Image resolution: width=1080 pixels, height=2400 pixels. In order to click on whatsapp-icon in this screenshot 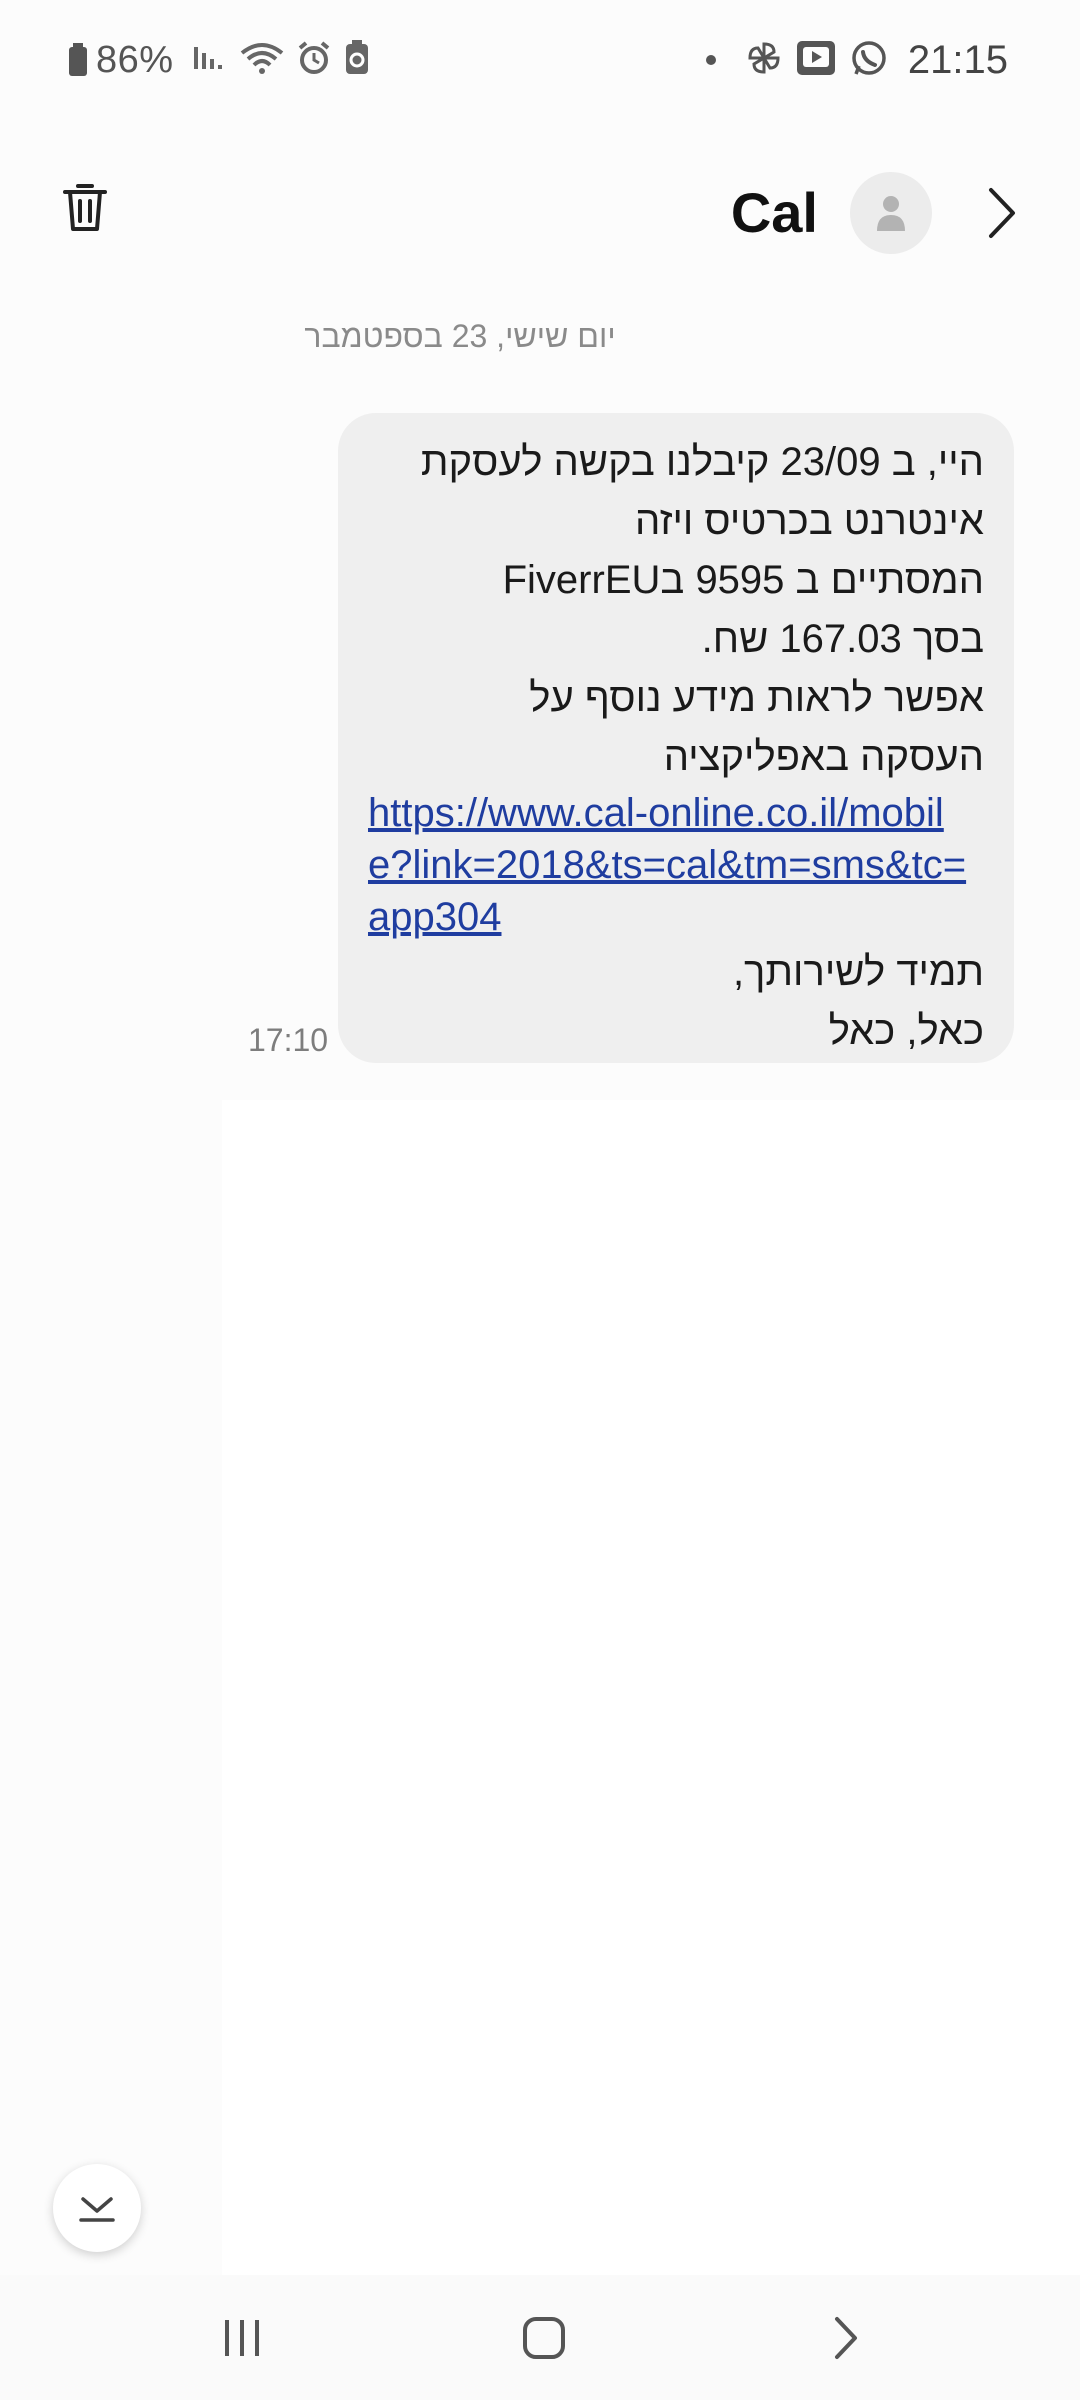, I will do `click(869, 60)`.